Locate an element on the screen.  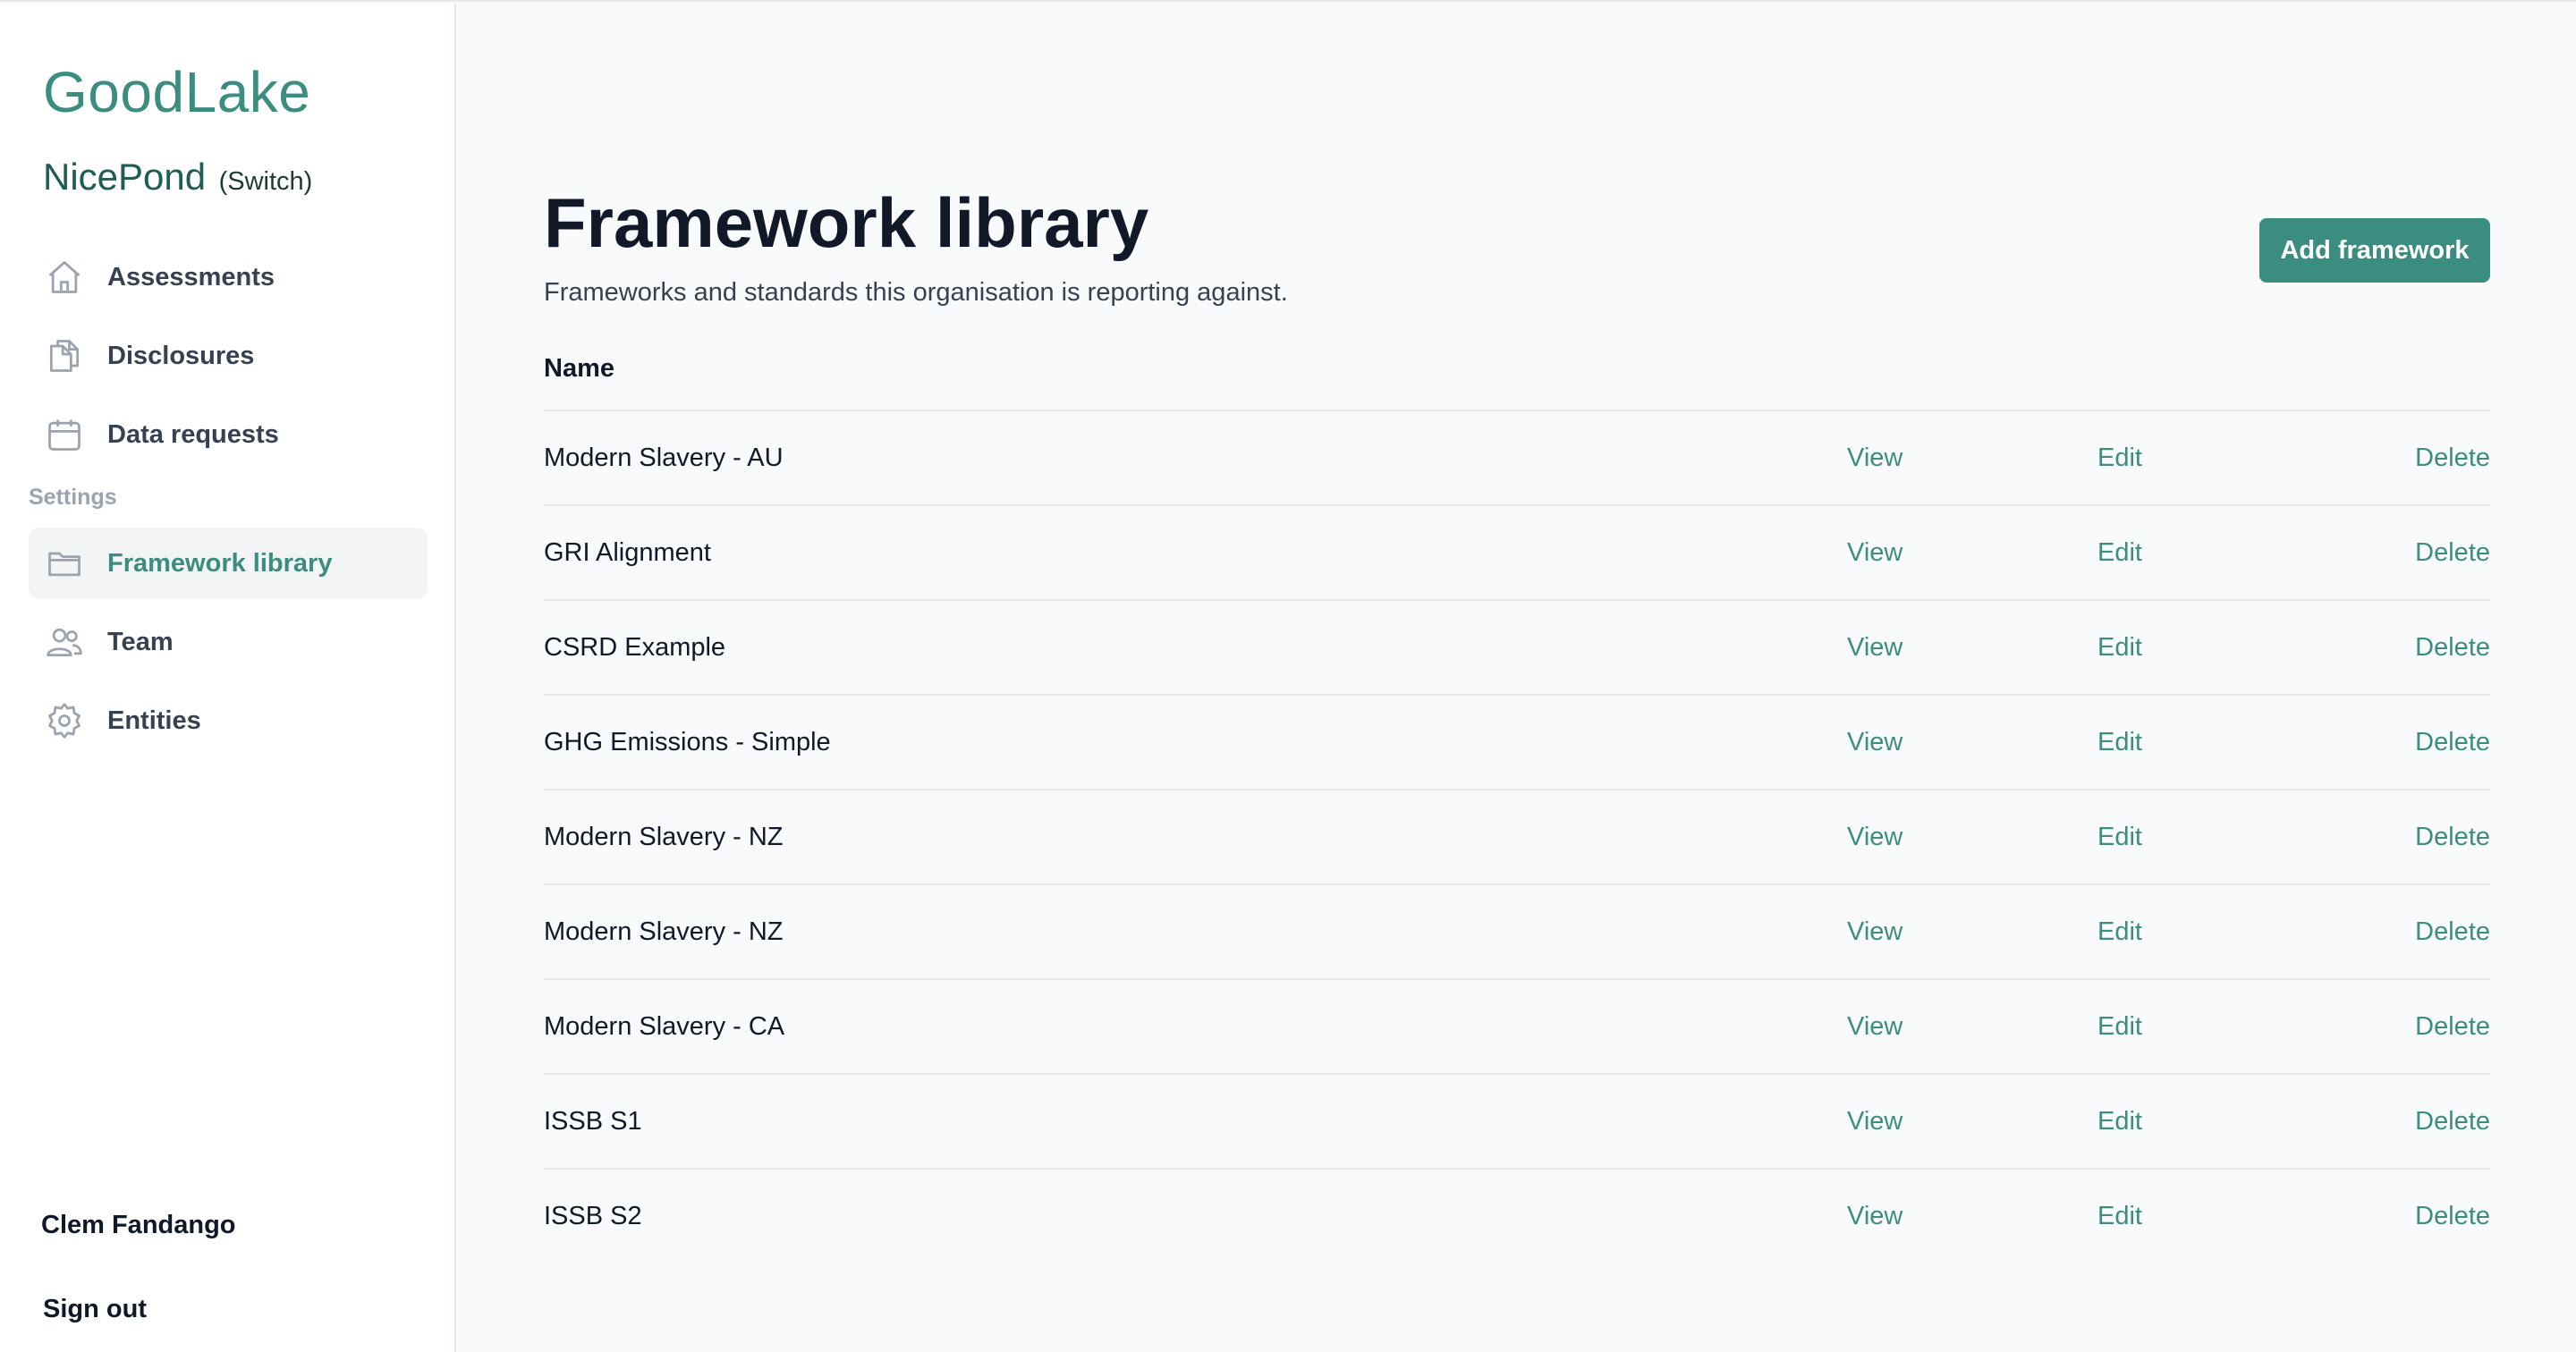
sidebar-item-label: Framework library is located at coordinates (220, 563).